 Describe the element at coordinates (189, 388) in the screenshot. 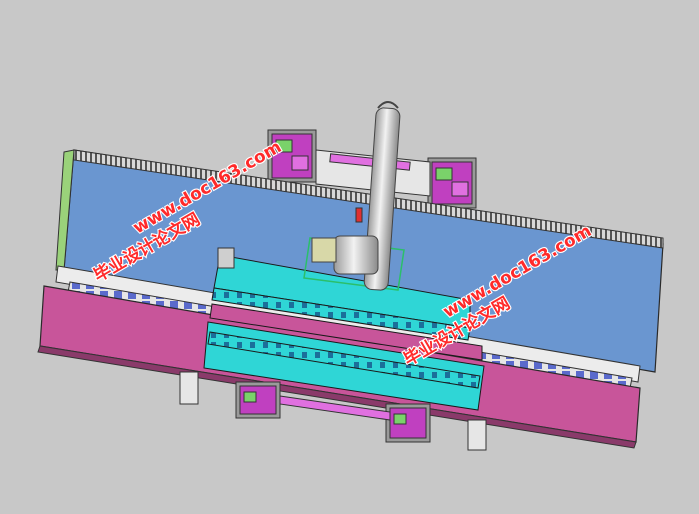

I see `left-leg` at that location.